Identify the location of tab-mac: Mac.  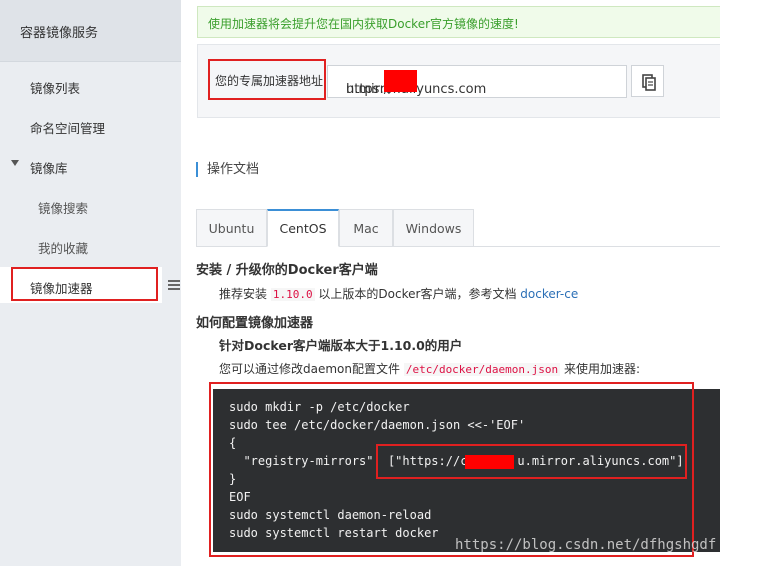
(366, 228).